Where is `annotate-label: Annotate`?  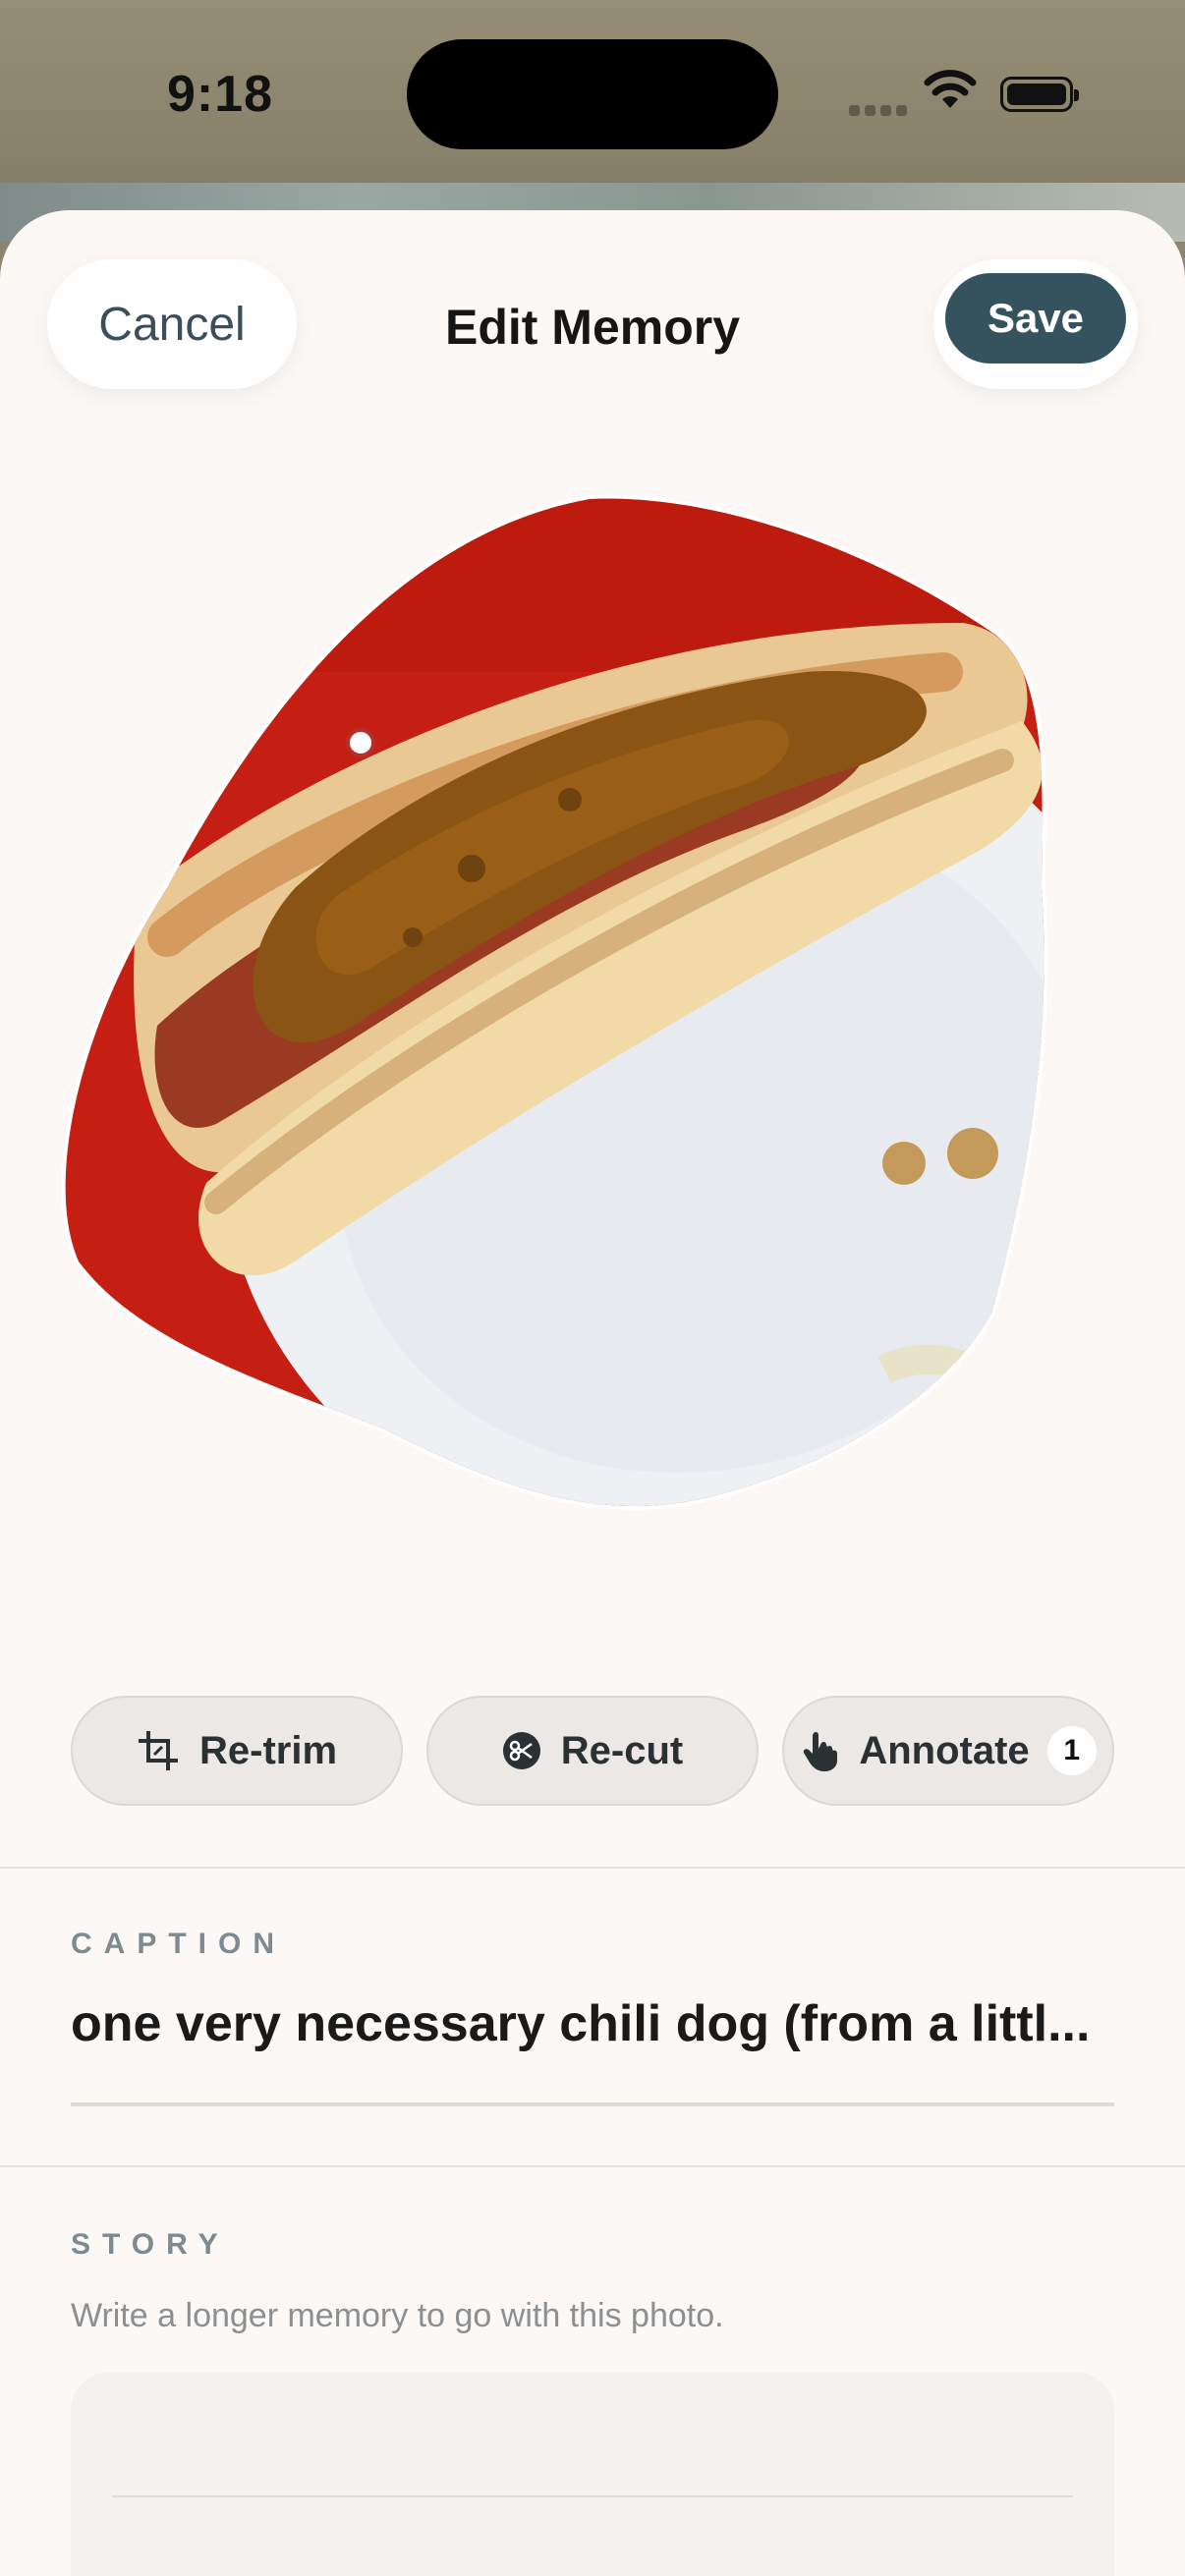 annotate-label: Annotate is located at coordinates (945, 1750).